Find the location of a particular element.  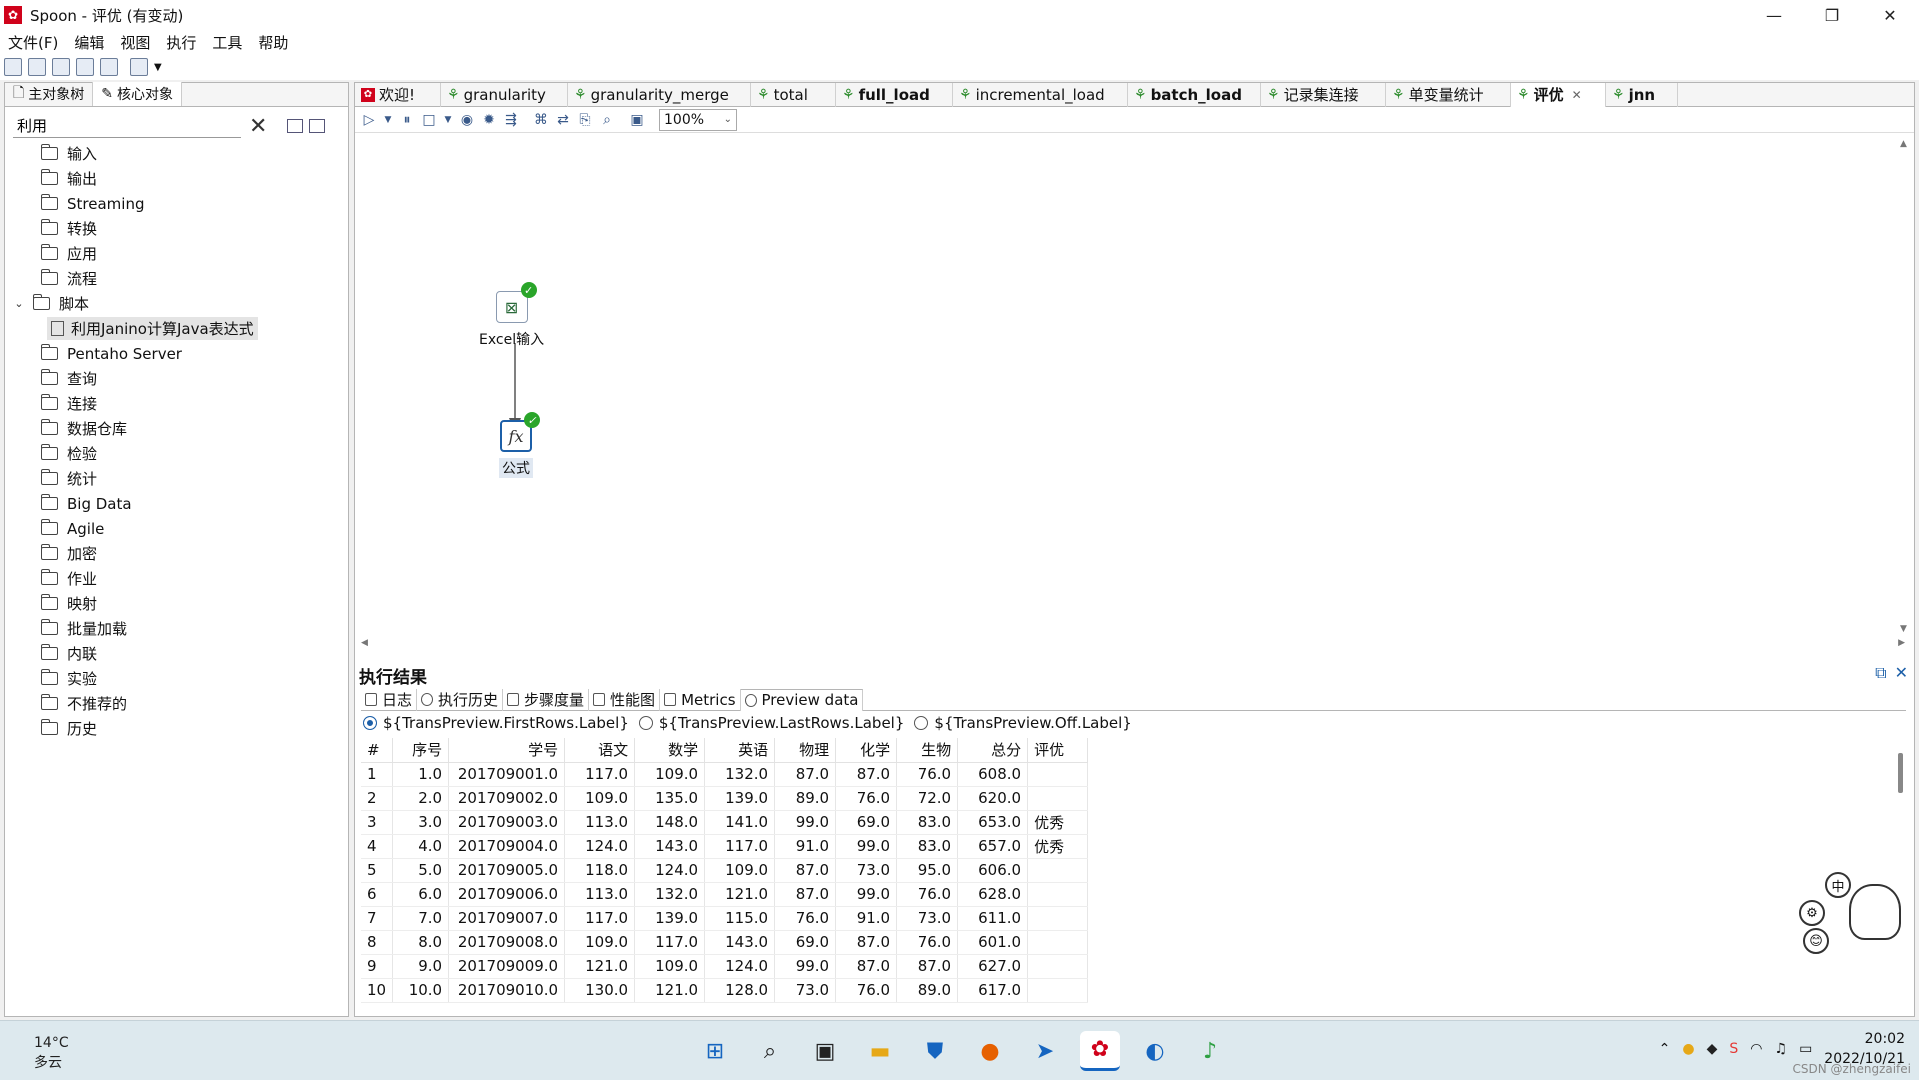

chevron-down-icon: ▼ is located at coordinates (388, 120).